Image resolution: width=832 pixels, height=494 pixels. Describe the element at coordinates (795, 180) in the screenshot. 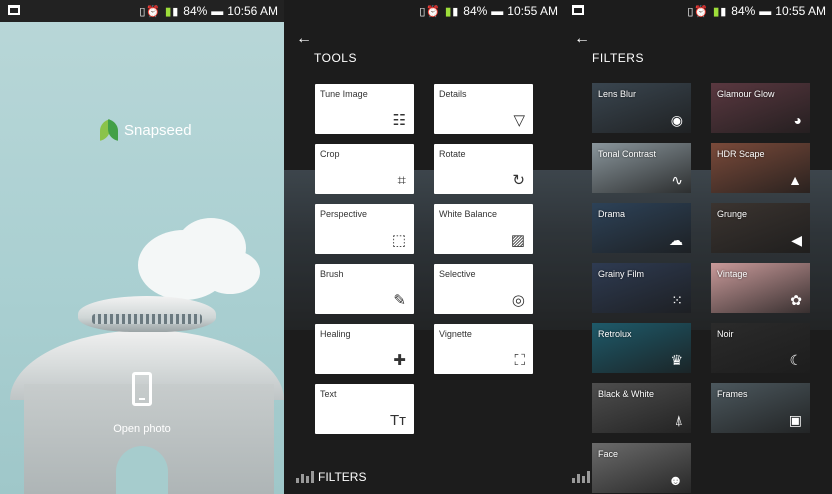

I see `mountain-icon: ▲` at that location.